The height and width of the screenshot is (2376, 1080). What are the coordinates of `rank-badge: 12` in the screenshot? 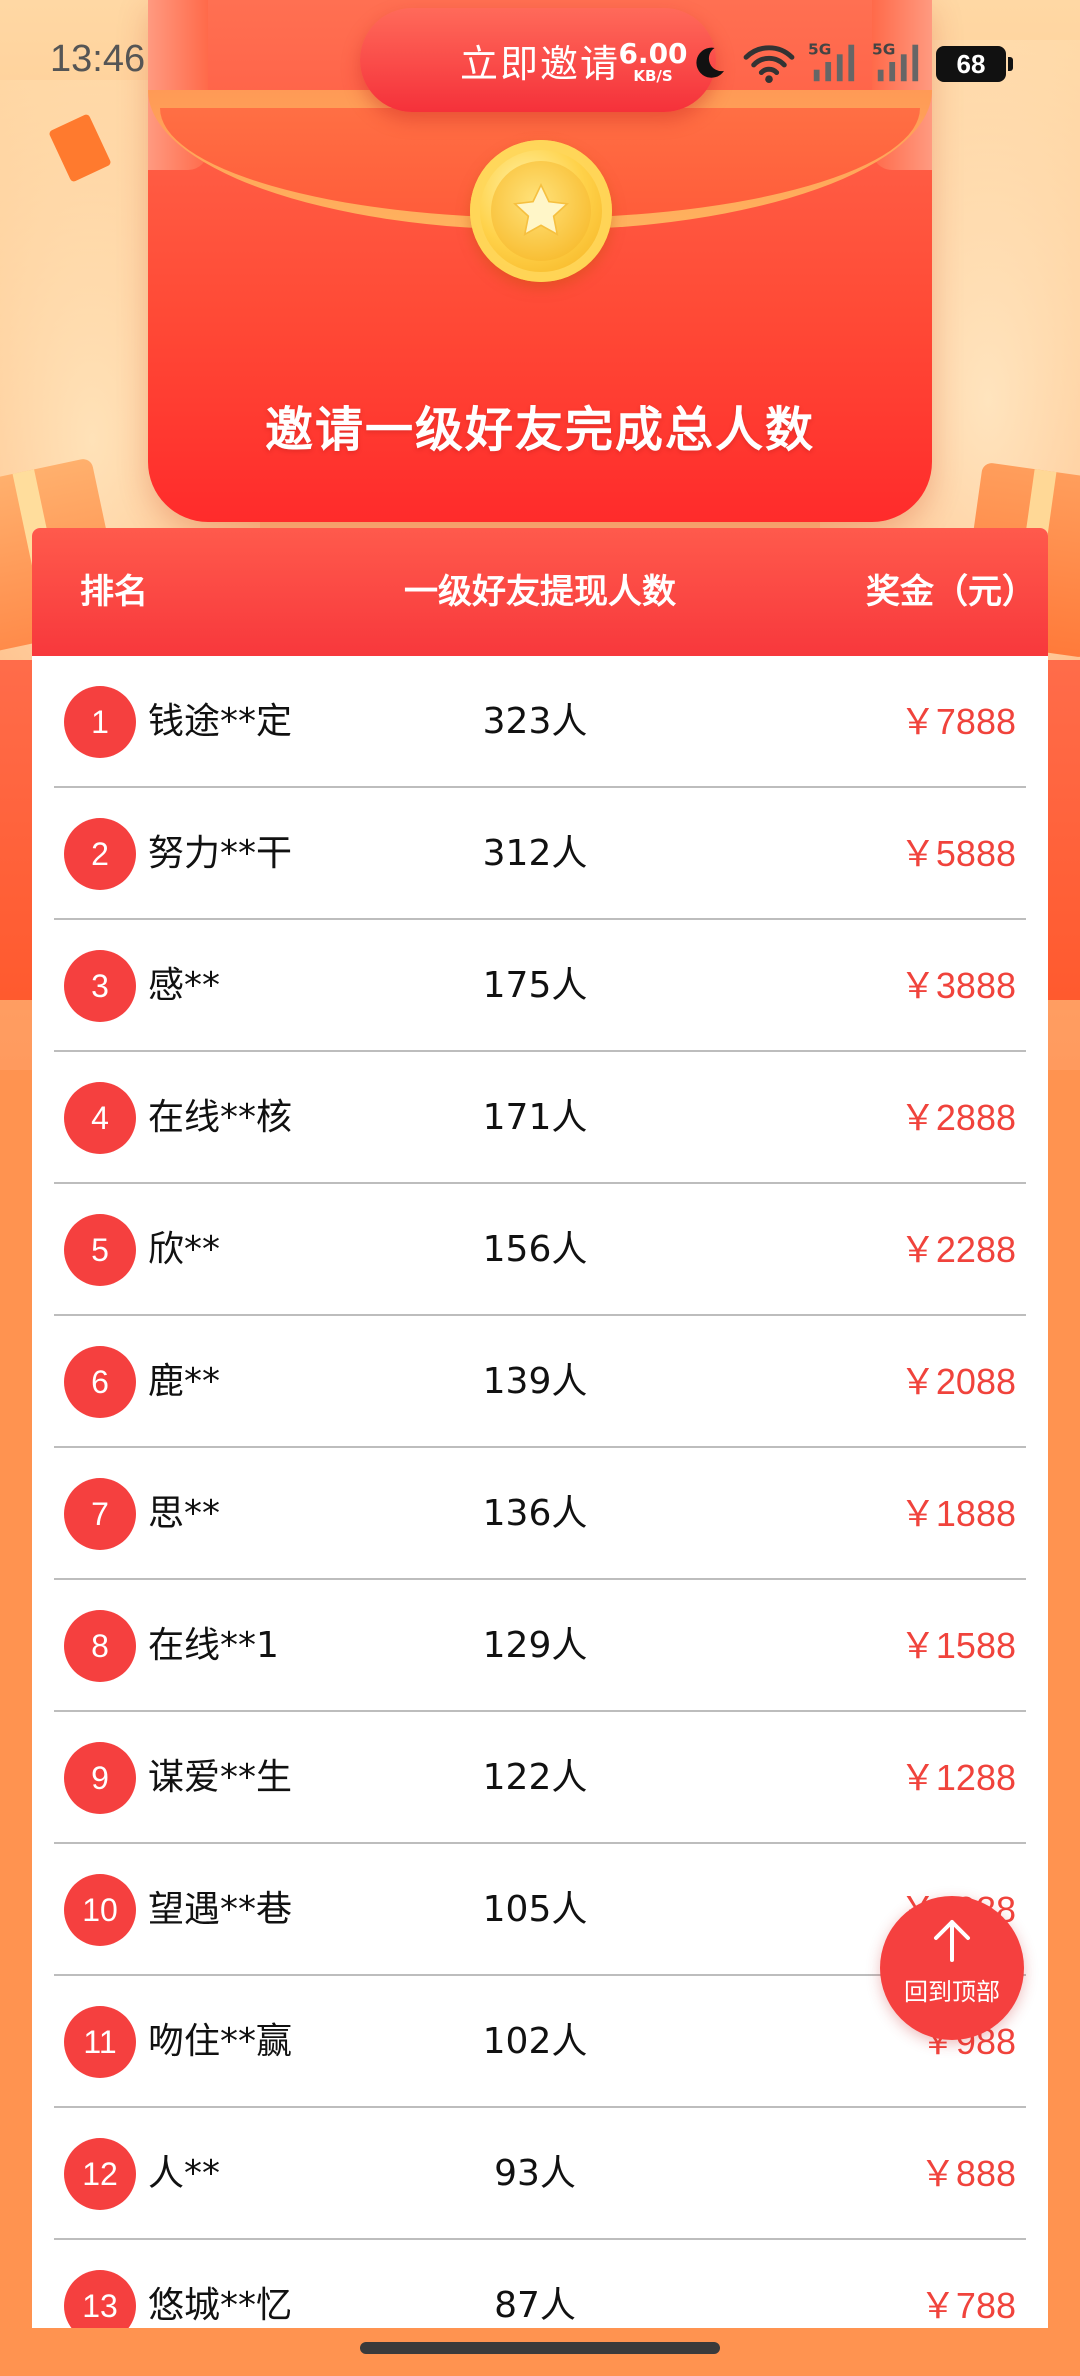 It's located at (100, 2174).